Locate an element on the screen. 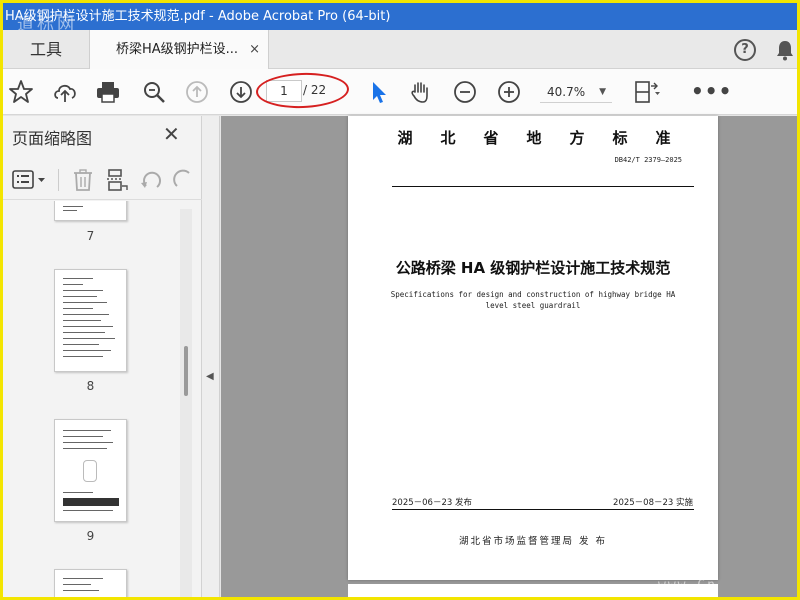 The height and width of the screenshot is (600, 800). select-arrow-icon is located at coordinates (379, 92).